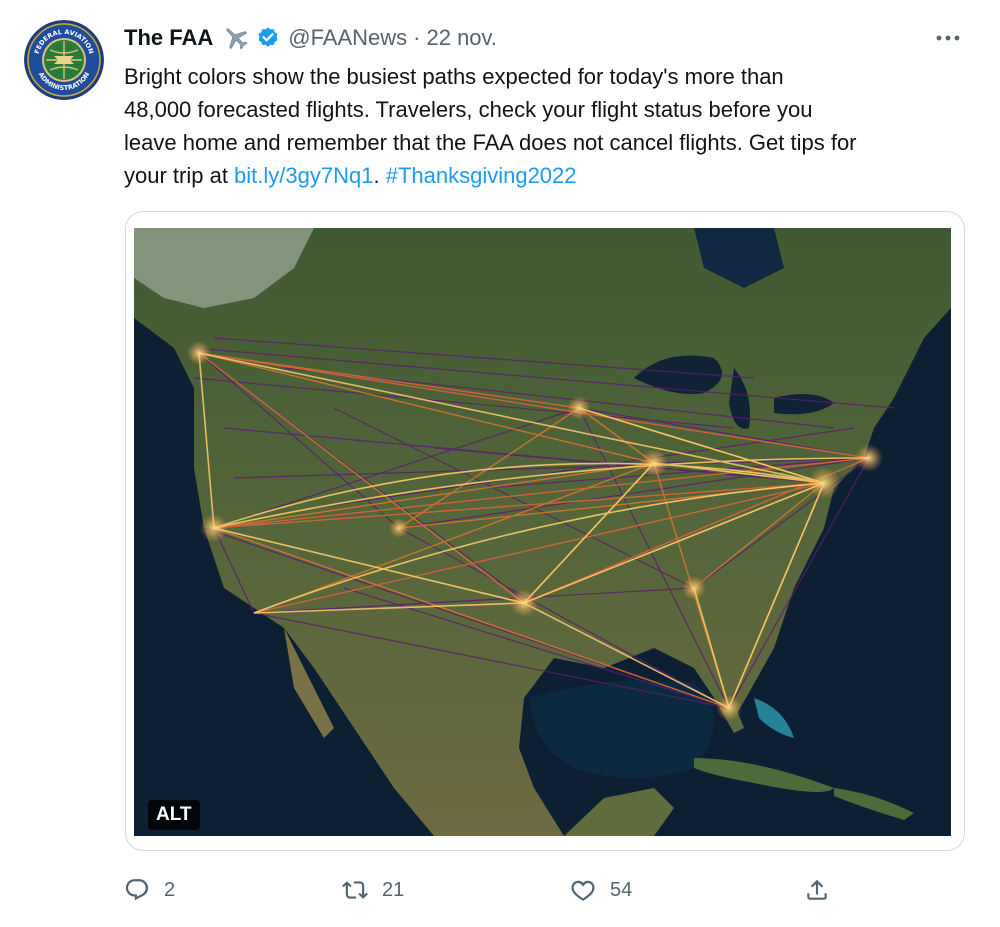  What do you see at coordinates (137, 890) in the screenshot?
I see `reply-icon` at bounding box center [137, 890].